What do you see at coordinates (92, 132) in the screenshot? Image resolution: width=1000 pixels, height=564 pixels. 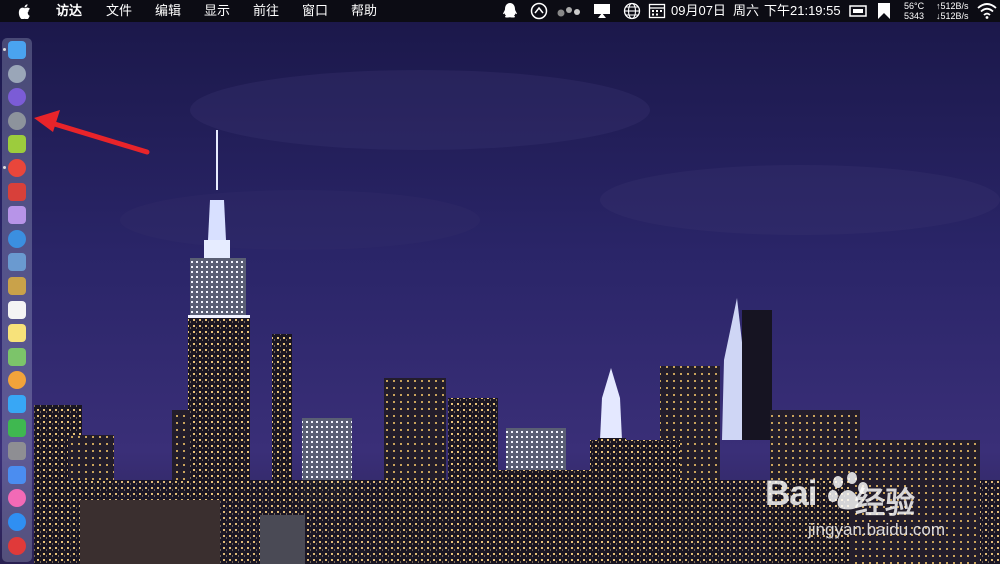 I see `red-arrow-annotation` at bounding box center [92, 132].